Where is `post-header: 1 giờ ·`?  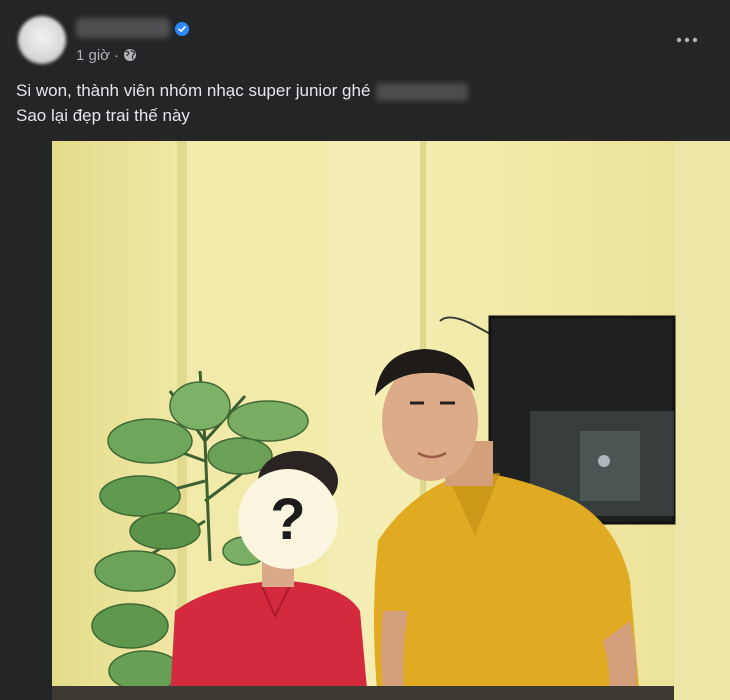
post-header: 1 giờ · is located at coordinates (365, 35).